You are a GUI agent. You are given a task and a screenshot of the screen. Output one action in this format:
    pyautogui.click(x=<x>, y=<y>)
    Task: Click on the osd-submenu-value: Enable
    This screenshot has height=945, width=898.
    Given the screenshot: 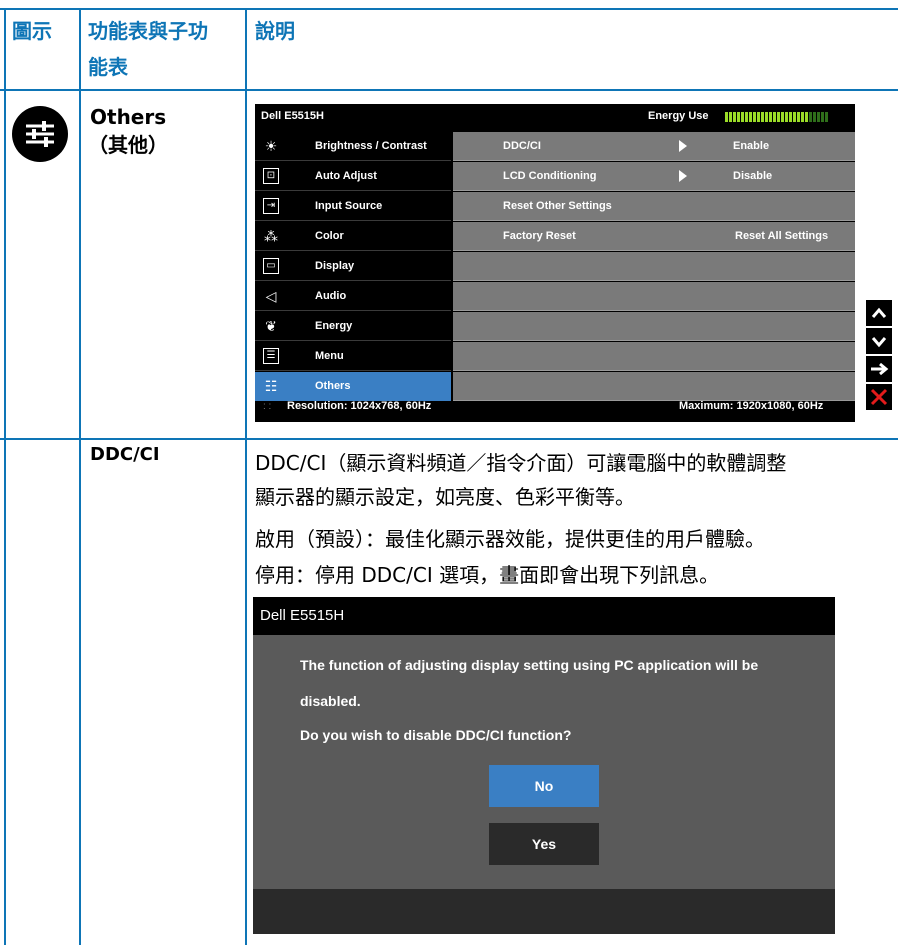 What is the action you would take?
    pyautogui.click(x=751, y=146)
    